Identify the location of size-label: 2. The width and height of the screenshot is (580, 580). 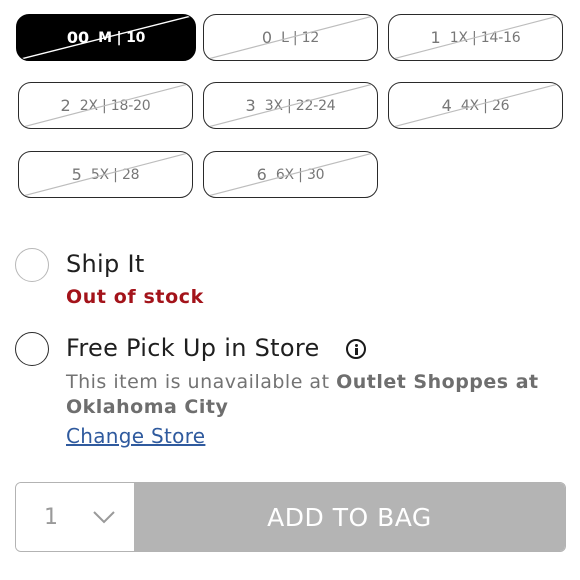
(65, 105).